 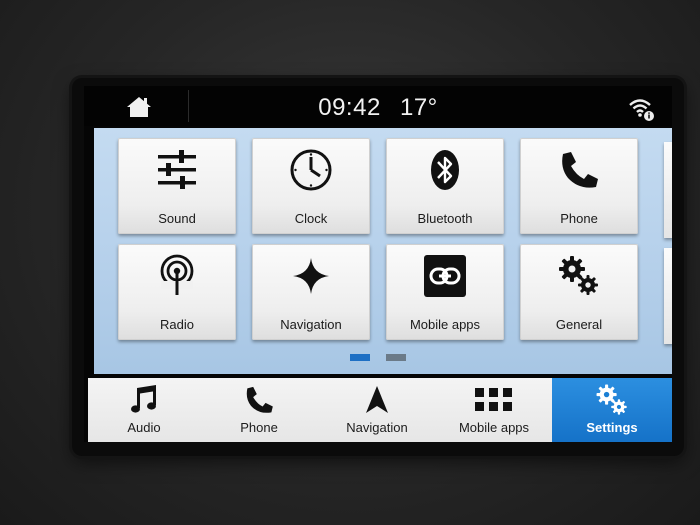 I want to click on tile-label: Sound, so click(x=177, y=218).